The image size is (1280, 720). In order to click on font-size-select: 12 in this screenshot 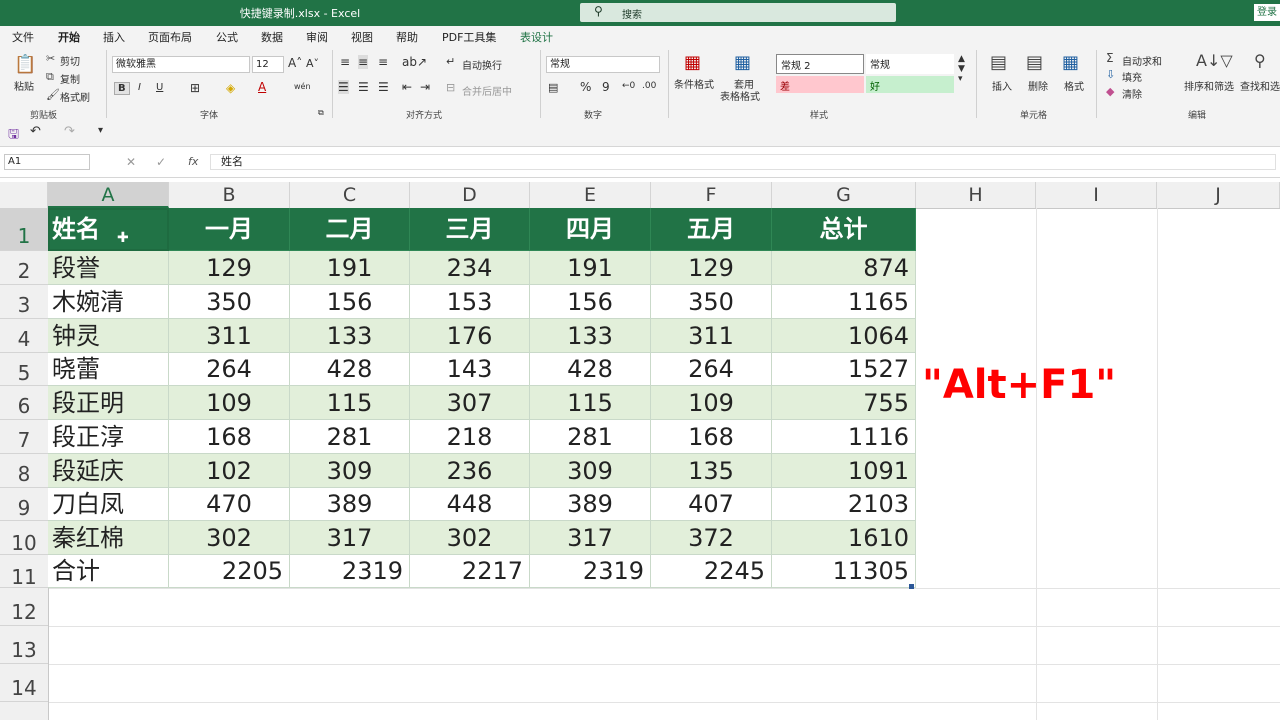, I will do `click(268, 64)`.